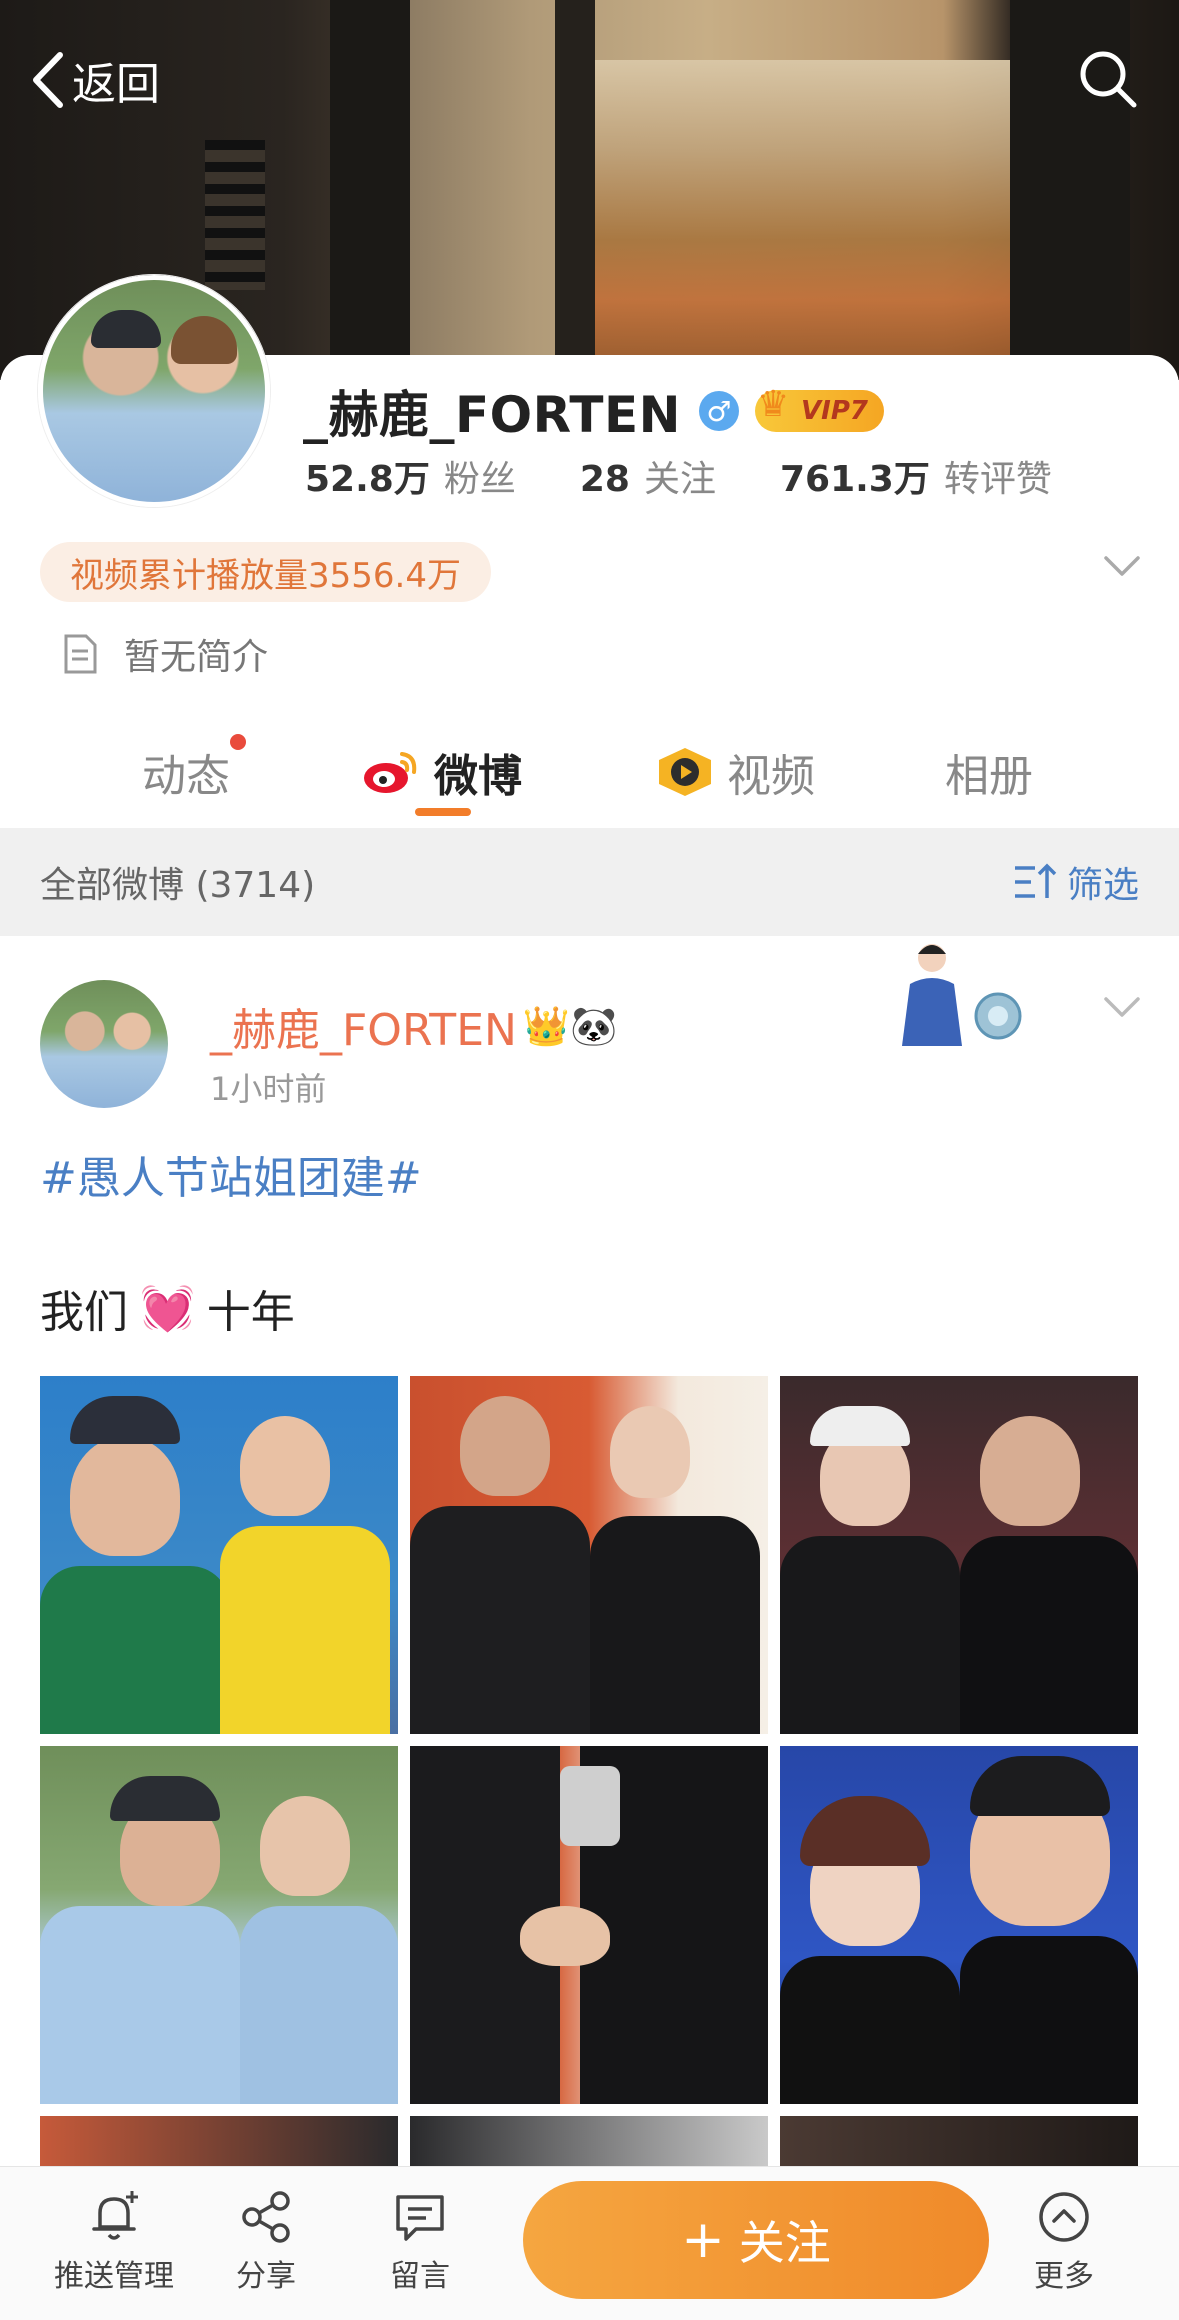 The image size is (1179, 2320). I want to click on post-text: 我们 💓 十年, so click(167, 1308).